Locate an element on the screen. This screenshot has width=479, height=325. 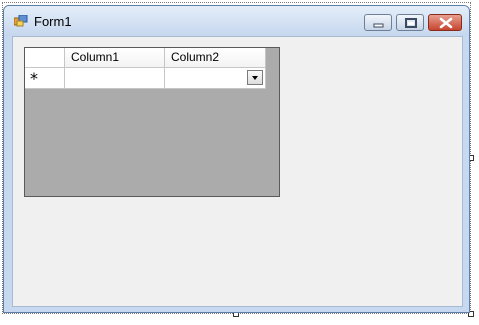
title-bar: Form1 is located at coordinates (236, 21).